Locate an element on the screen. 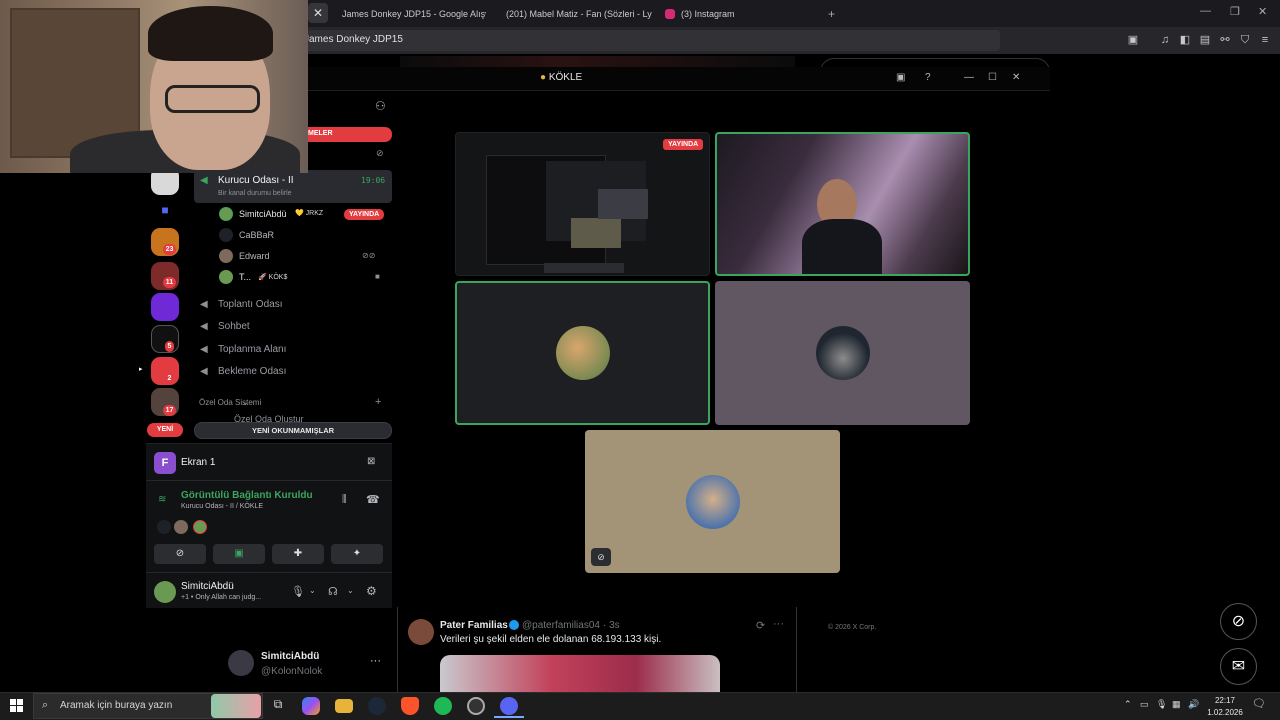 Image resolution: width=1280 pixels, height=720 pixels. disconnect-icon: ☎ is located at coordinates (373, 499).